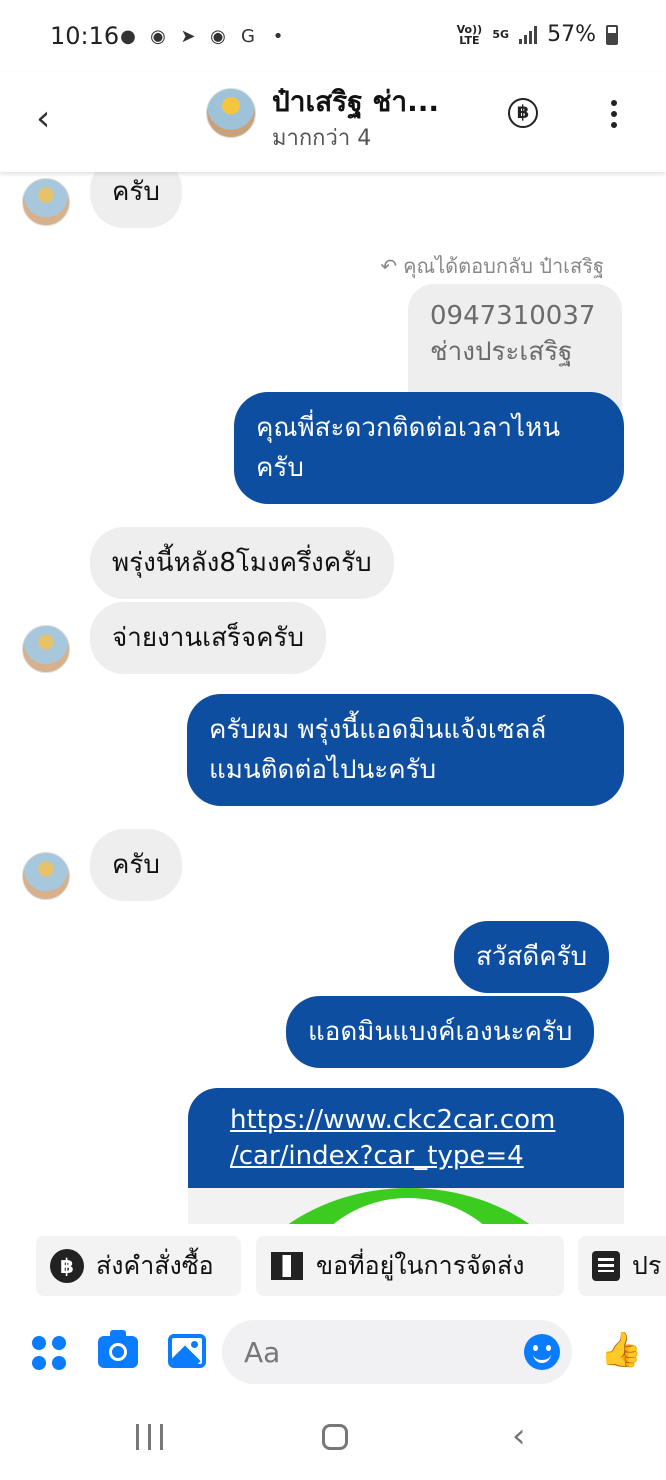  What do you see at coordinates (622, 1266) in the screenshot?
I see `quick-reply-more: ปร` at bounding box center [622, 1266].